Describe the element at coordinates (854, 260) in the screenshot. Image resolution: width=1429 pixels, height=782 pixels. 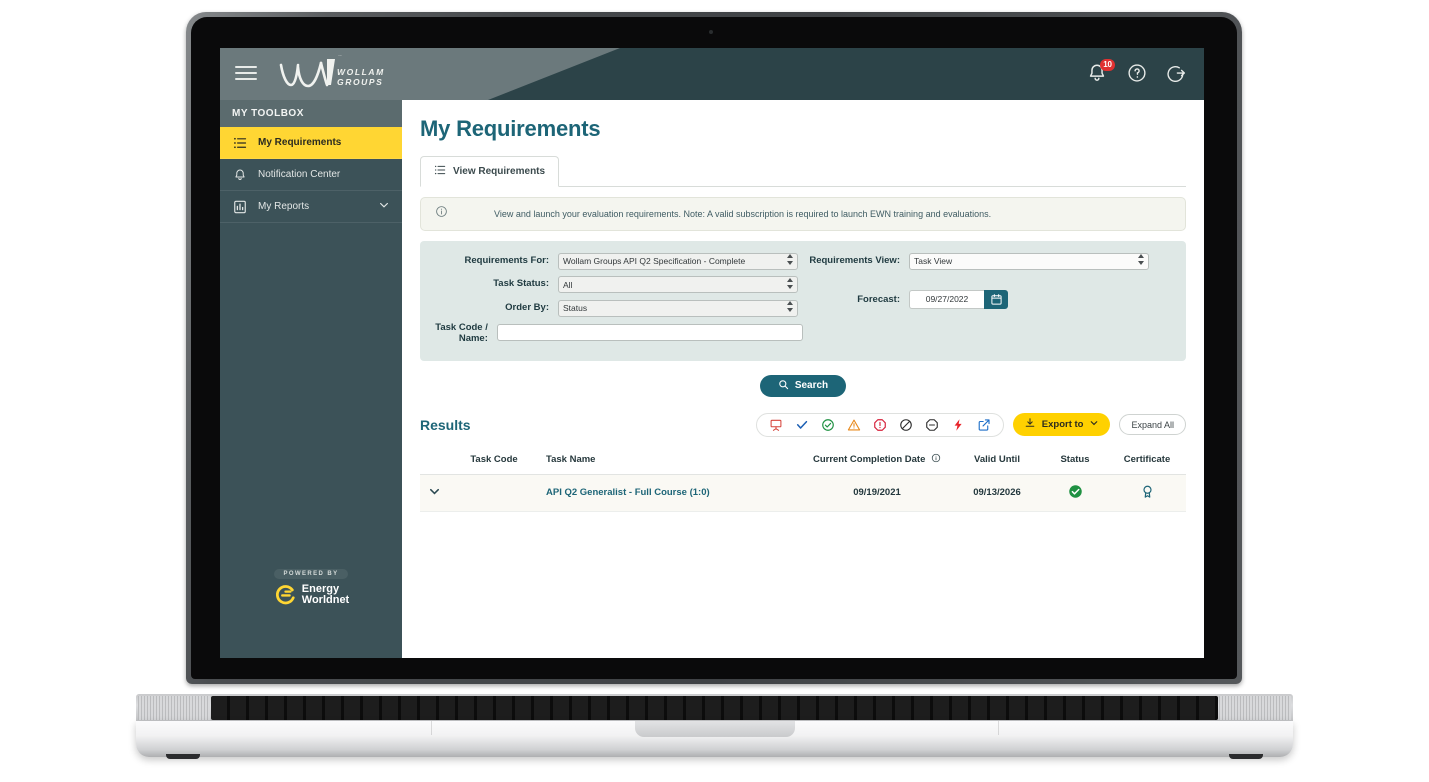
I see `requirements-view-label: Requirements View:` at that location.